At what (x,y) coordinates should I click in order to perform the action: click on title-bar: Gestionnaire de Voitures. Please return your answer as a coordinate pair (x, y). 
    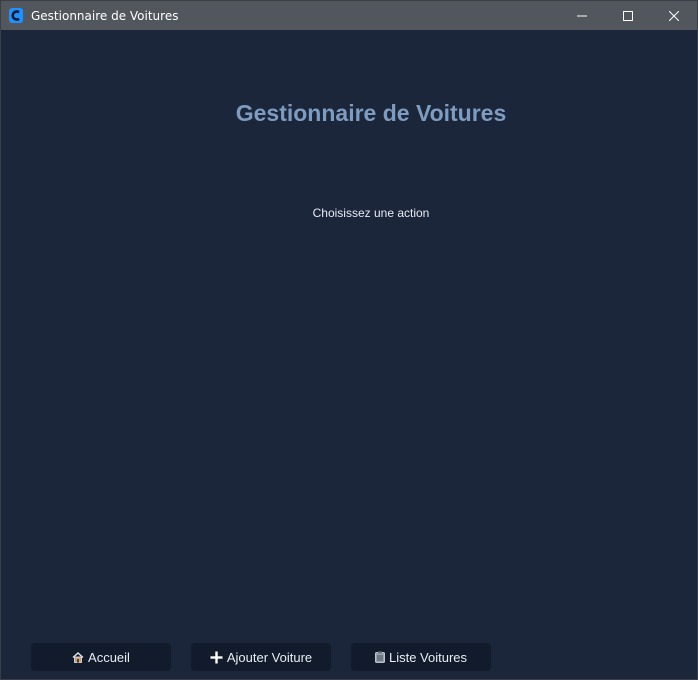
    Looking at the image, I should click on (349, 15).